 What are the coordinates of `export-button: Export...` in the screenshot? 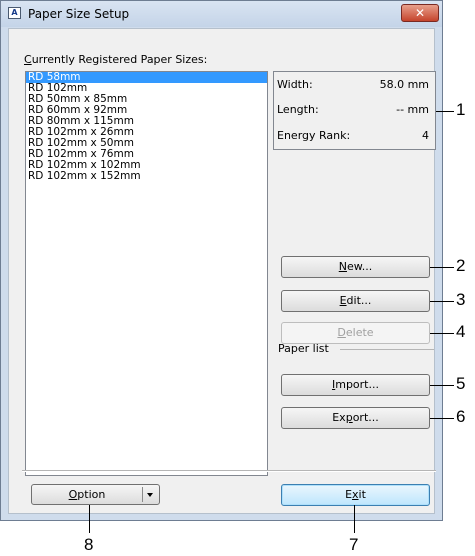 It's located at (355, 418).